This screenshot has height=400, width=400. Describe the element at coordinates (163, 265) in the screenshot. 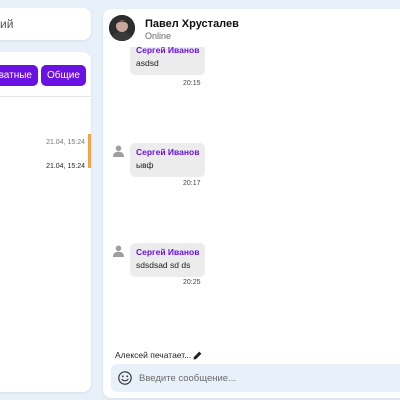

I see `message-text: sdsdsad sd ds` at that location.